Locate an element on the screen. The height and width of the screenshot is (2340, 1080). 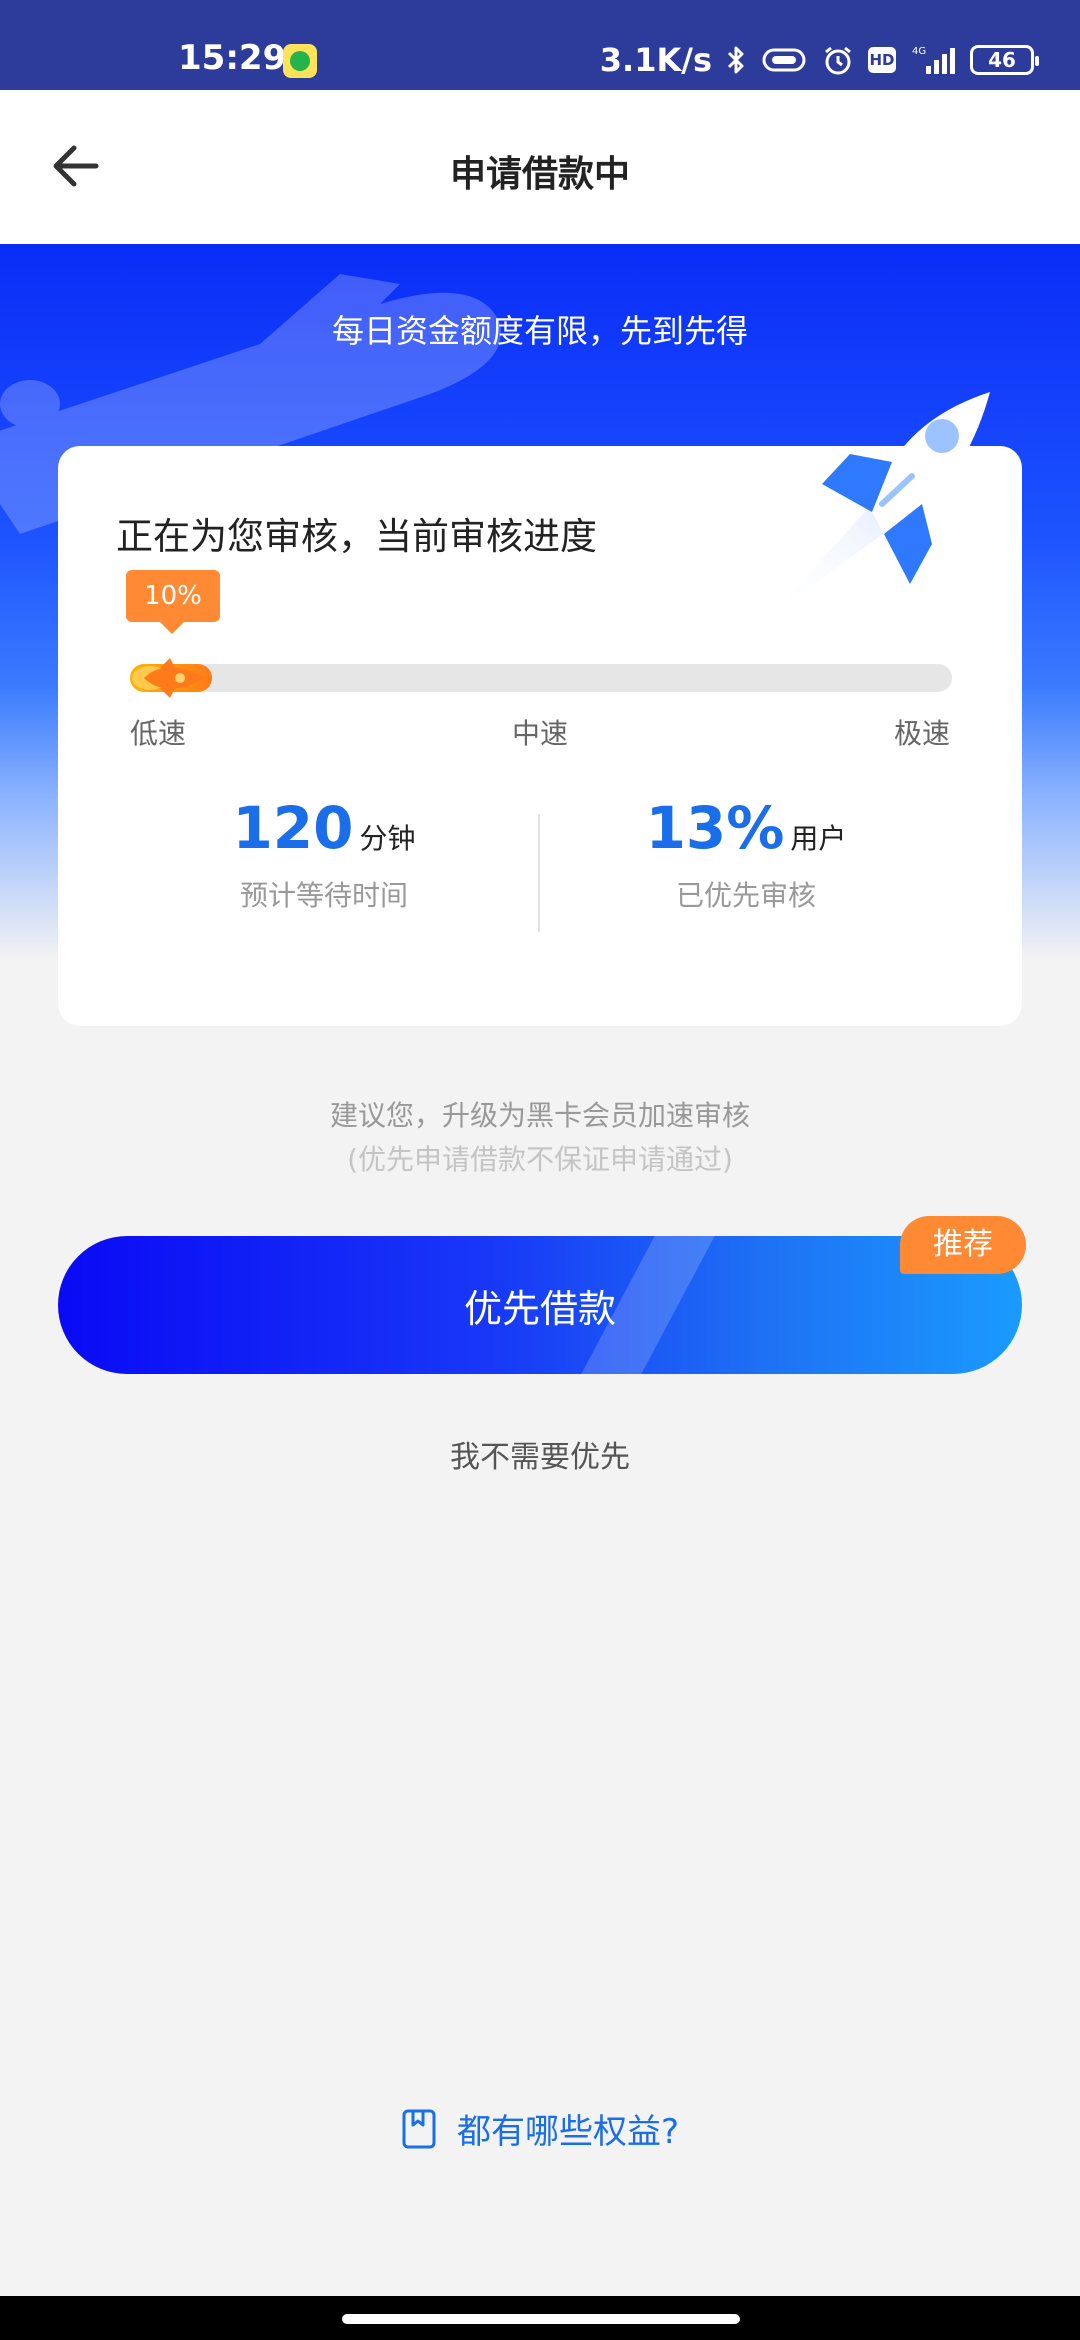
stat-value: 120 is located at coordinates (293, 828).